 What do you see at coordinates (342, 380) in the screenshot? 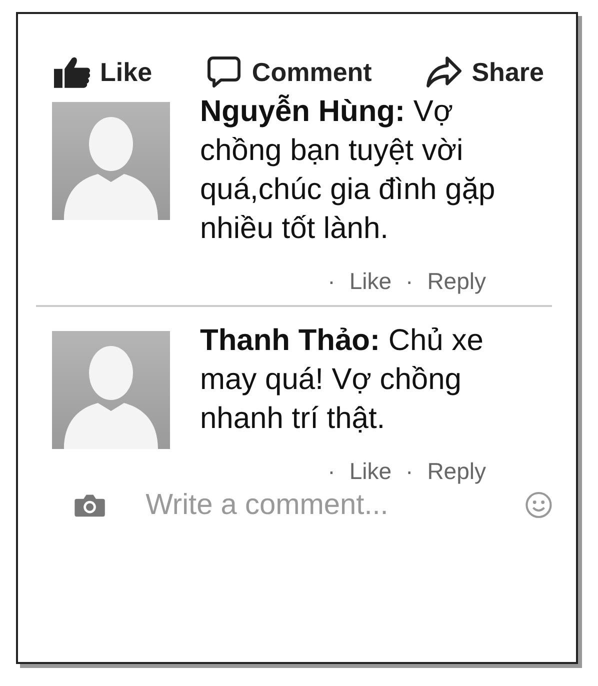
I see `comment-text: Thanh Thảo: Chủ xe may quá! Vợ chồng nhanh trí thật.` at bounding box center [342, 380].